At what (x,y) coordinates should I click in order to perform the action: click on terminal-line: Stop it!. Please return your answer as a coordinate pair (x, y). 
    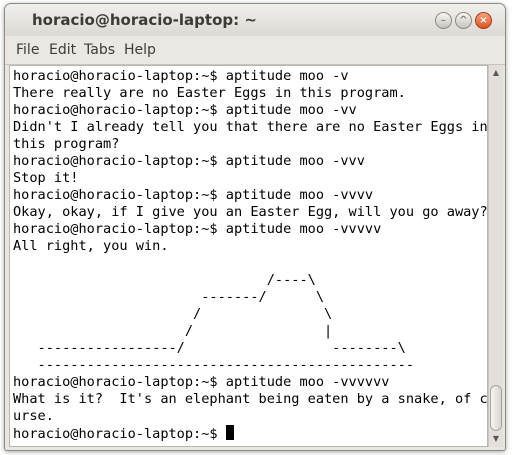
    Looking at the image, I should click on (46, 178).